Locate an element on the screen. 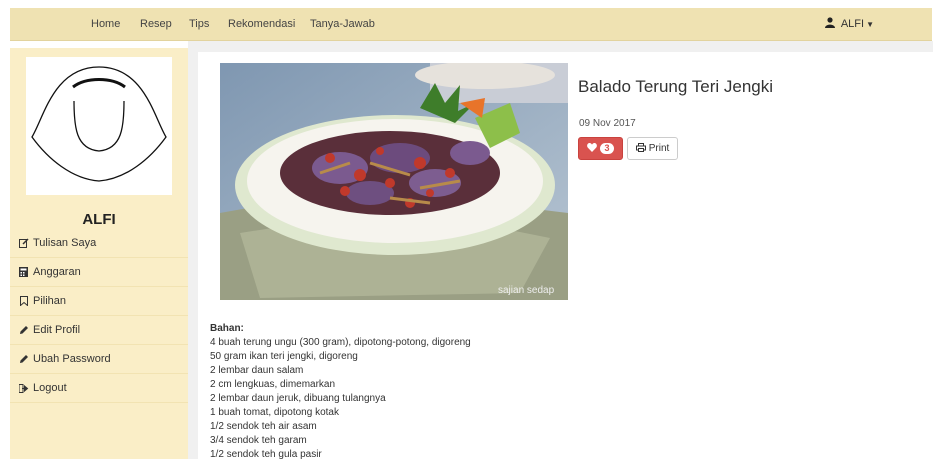 This screenshot has height=459, width=933. bookmark-icon is located at coordinates (23, 301).